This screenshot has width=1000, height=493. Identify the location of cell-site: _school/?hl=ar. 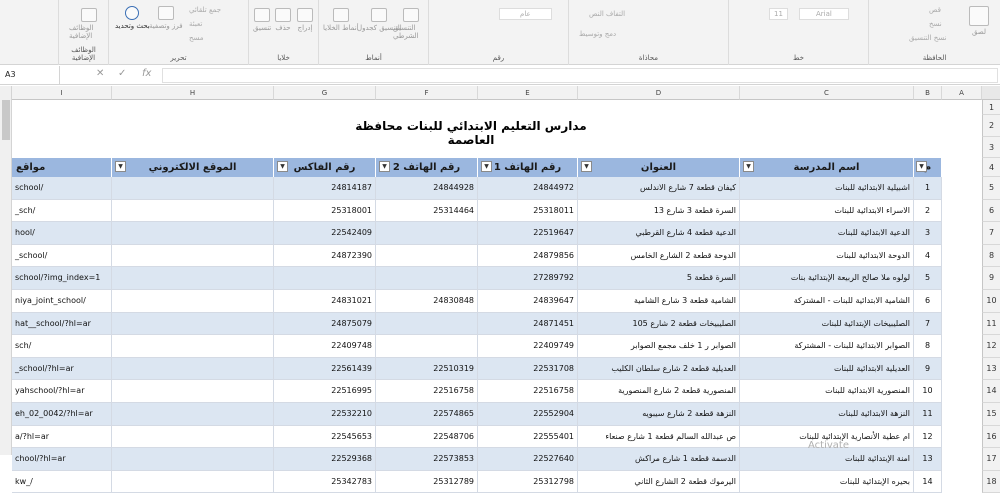
(62, 369).